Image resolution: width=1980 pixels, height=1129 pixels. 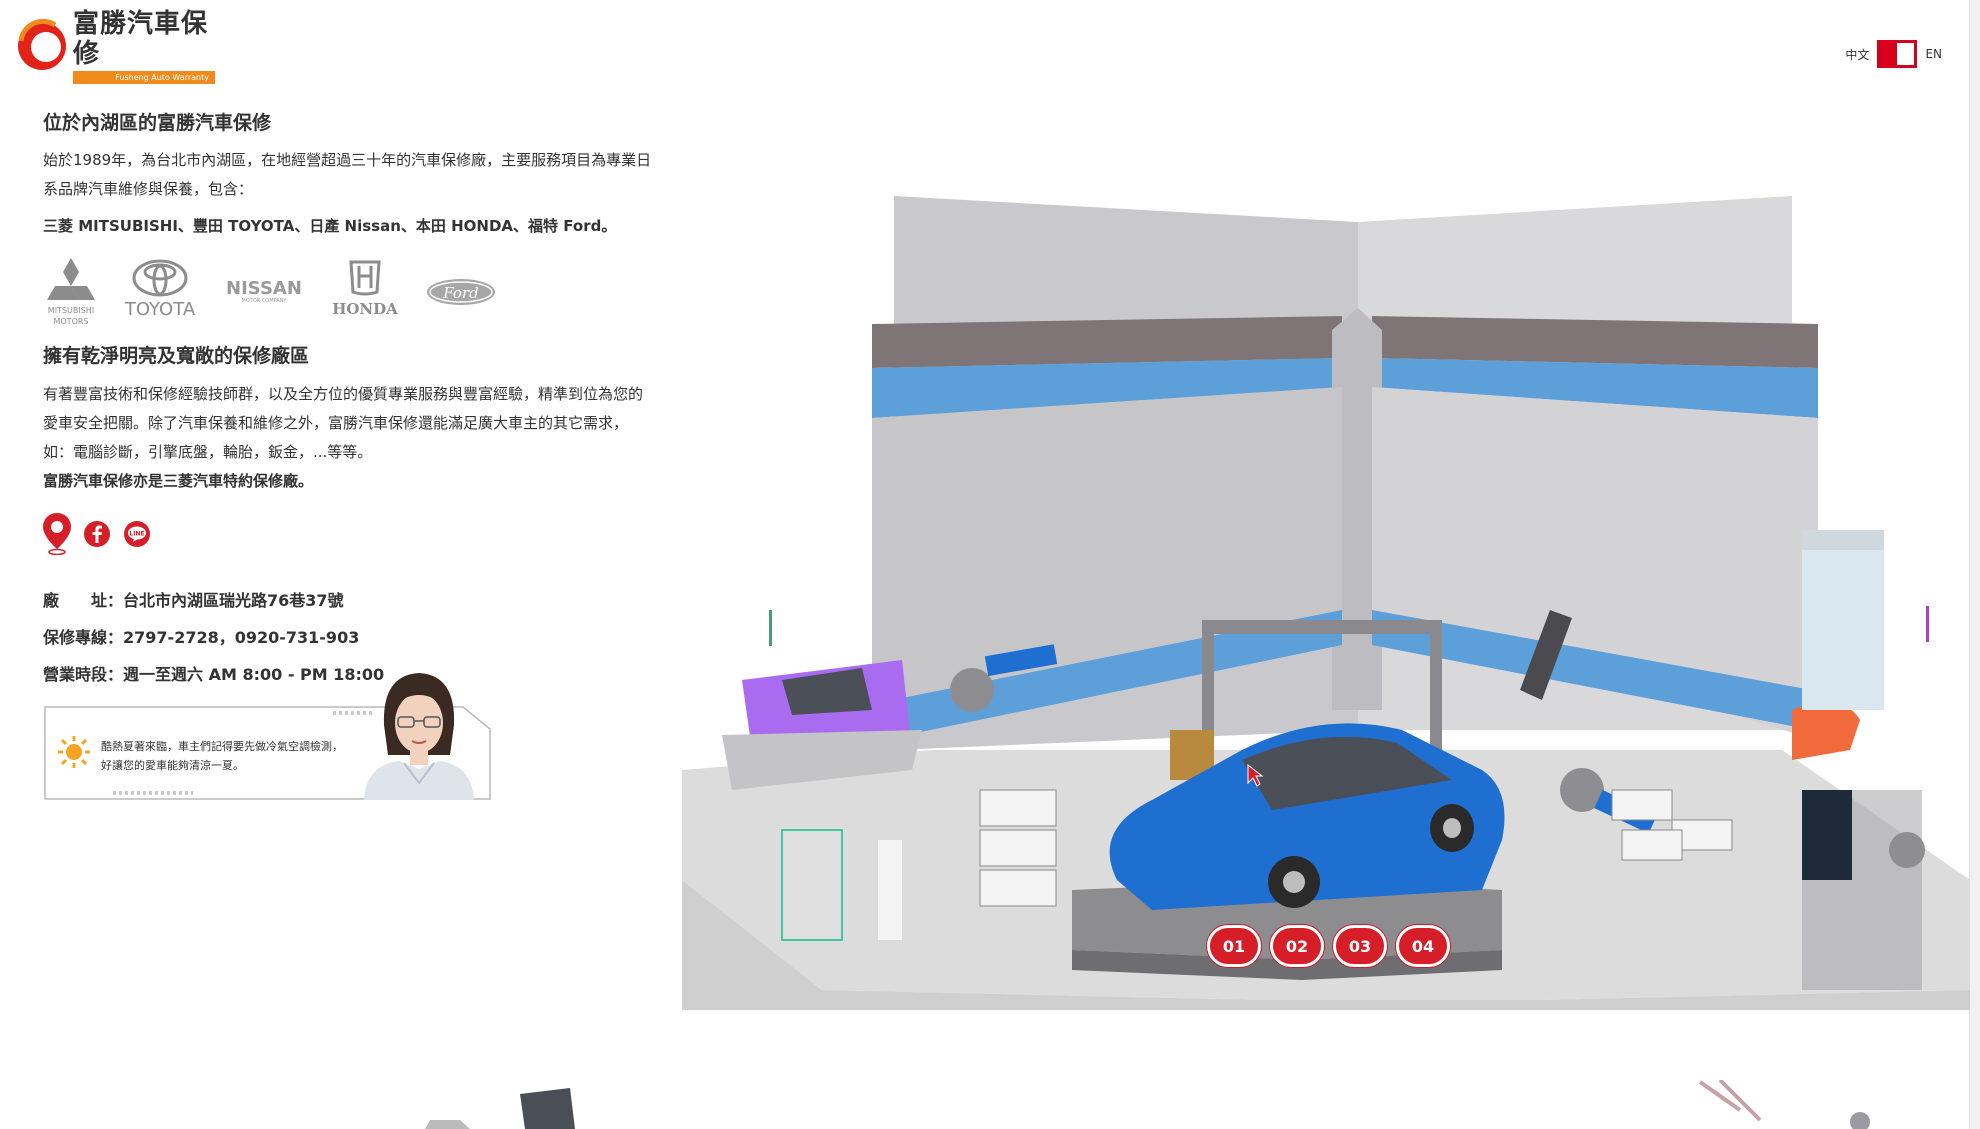 I want to click on scene-step-buttons: 01 02 03 04, so click(x=1328, y=946).